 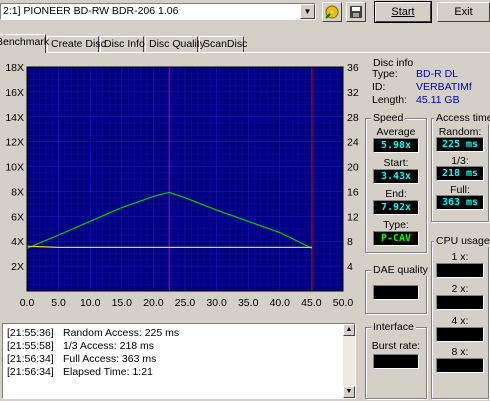 What do you see at coordinates (353, 118) in the screenshot?
I see `y-right-tick-label: 28` at bounding box center [353, 118].